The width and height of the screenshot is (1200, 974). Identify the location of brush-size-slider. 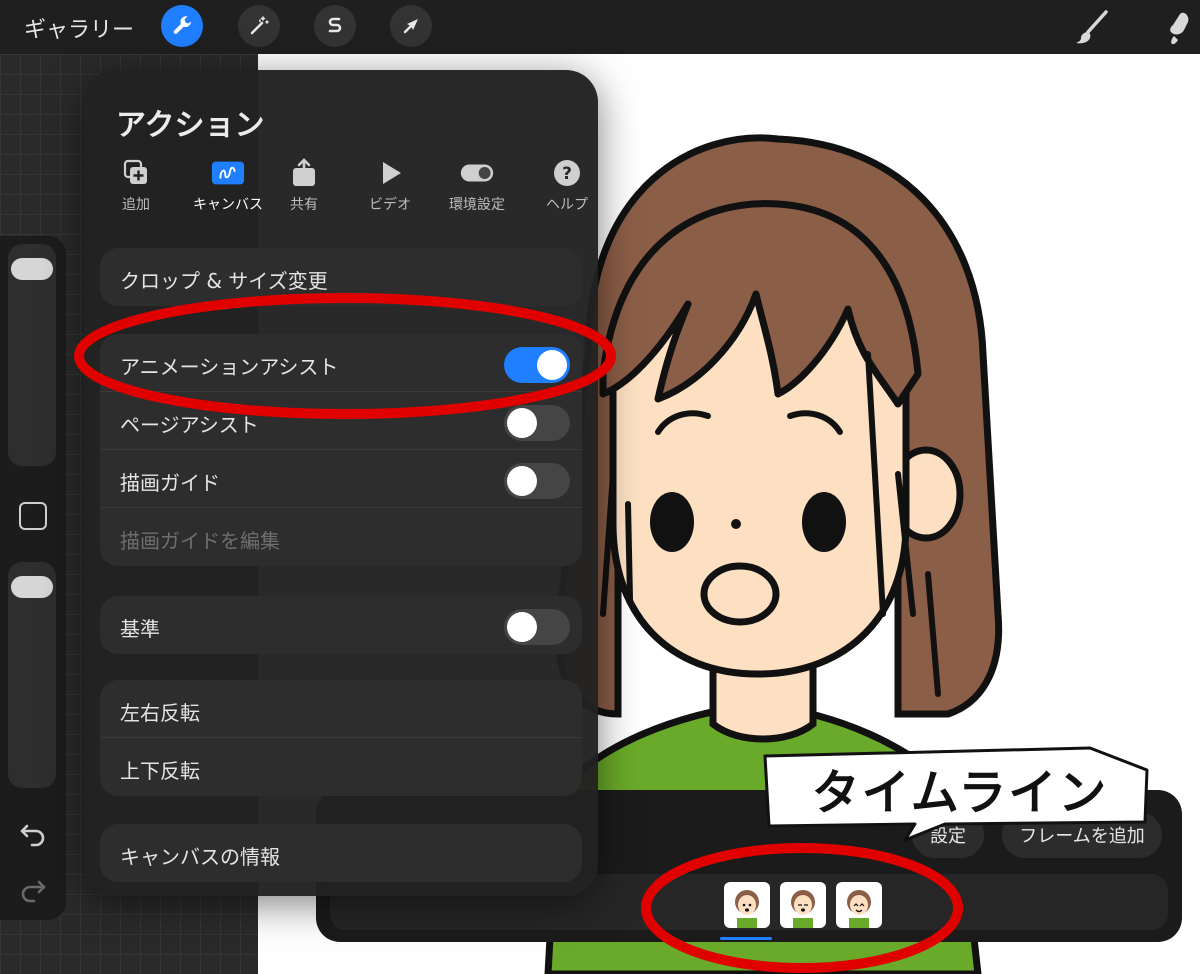
(32, 355).